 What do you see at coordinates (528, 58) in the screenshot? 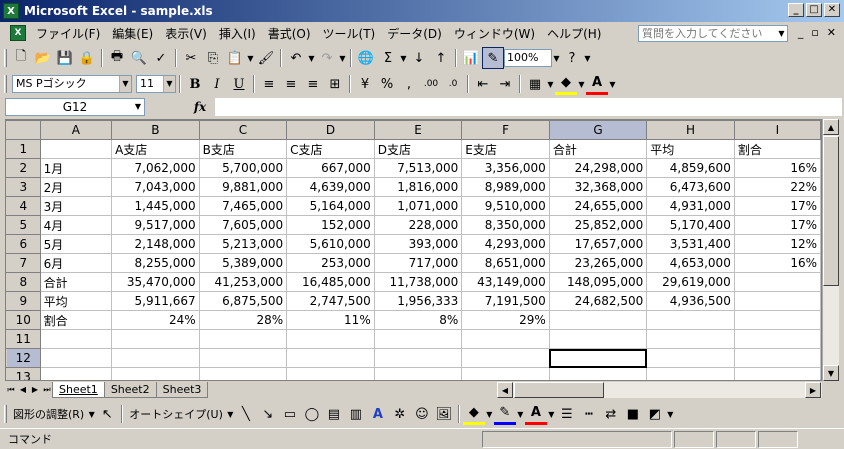
I see `zoom-select: 100%` at bounding box center [528, 58].